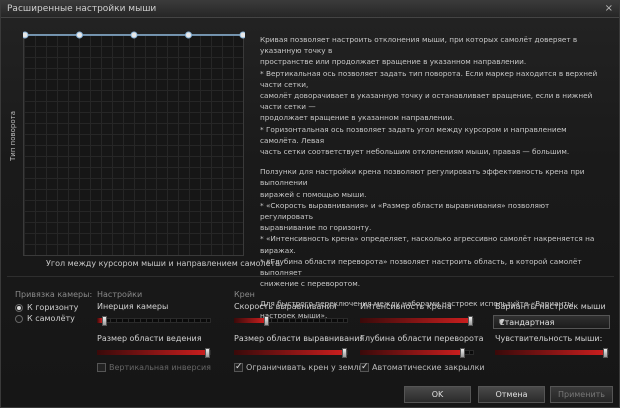  Describe the element at coordinates (51, 318) in the screenshot. I see `radio-aircraft-label: К самолёту` at that location.